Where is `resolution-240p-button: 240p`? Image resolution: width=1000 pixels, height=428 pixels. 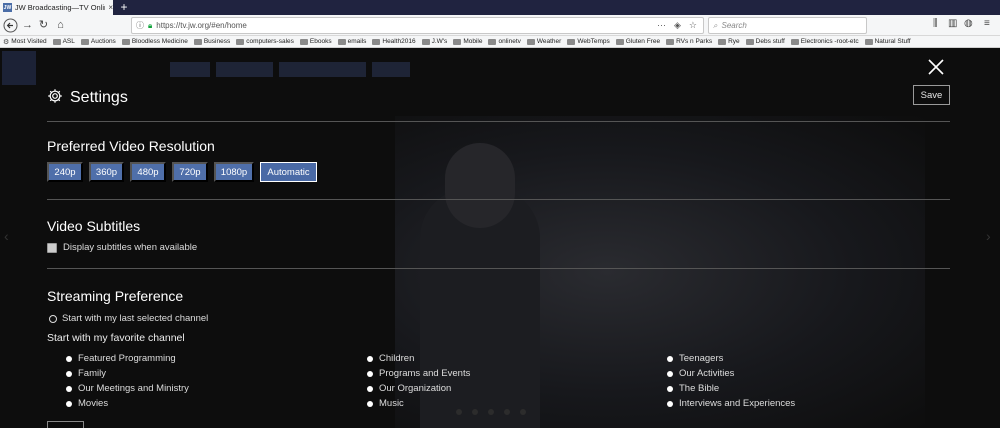 resolution-240p-button: 240p is located at coordinates (65, 172).